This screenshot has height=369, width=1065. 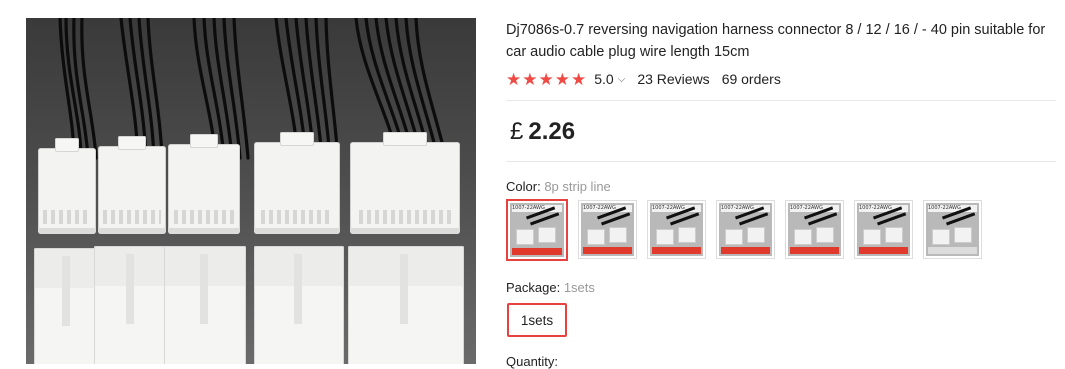 I want to click on orders-count: 69 orders, so click(x=751, y=79).